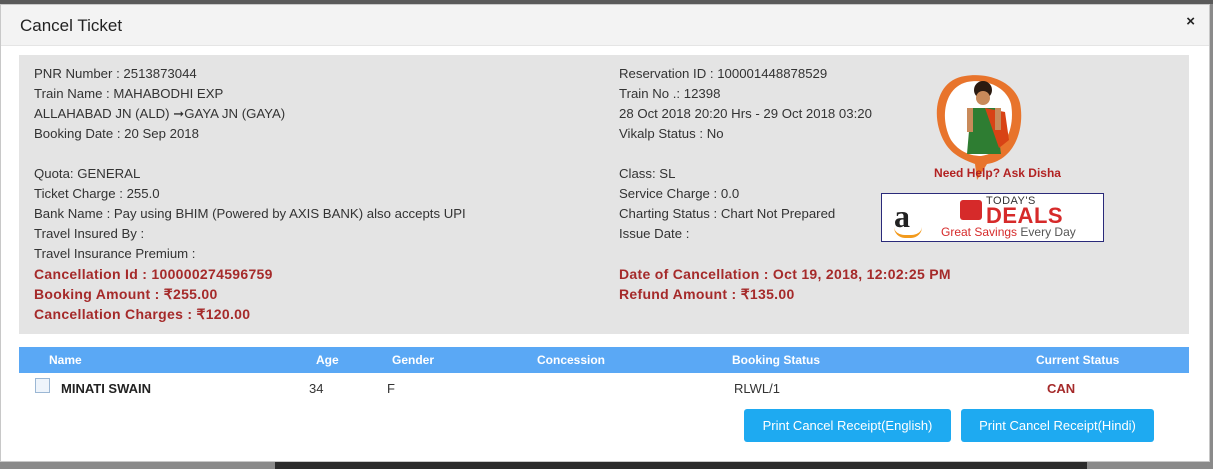  I want to click on column-name: Name, so click(65, 360).